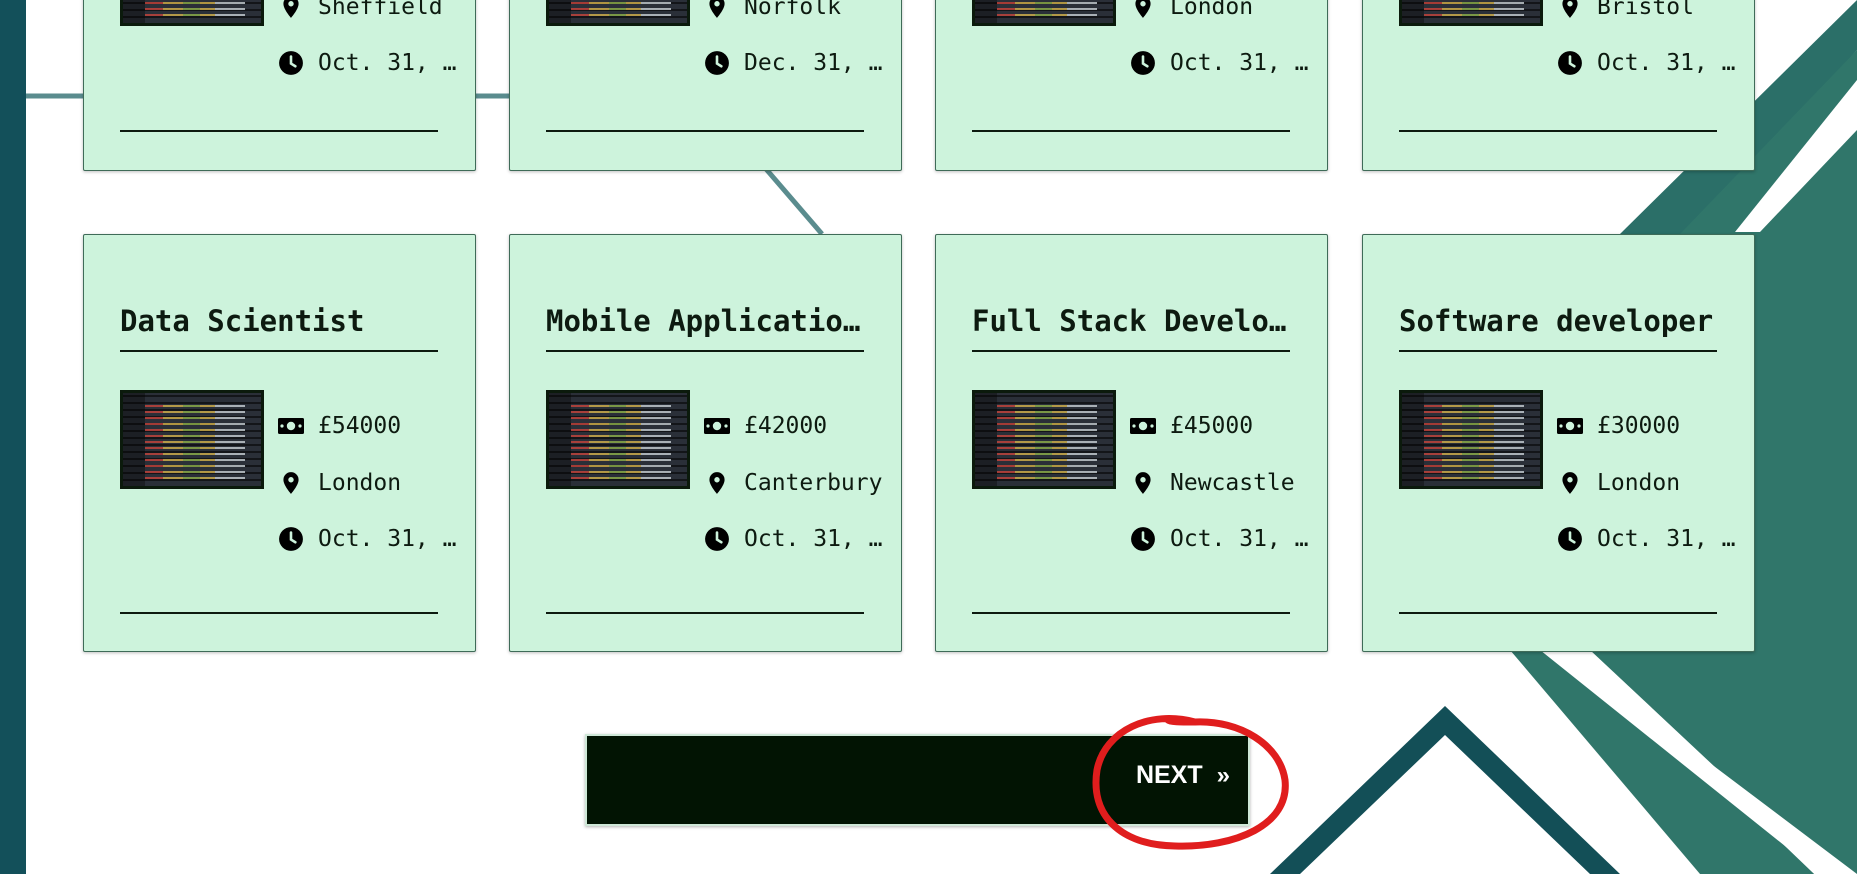 The image size is (1857, 874). What do you see at coordinates (1558, 85) in the screenshot?
I see `job-card: Bristol Oct. 31, 2023` at bounding box center [1558, 85].